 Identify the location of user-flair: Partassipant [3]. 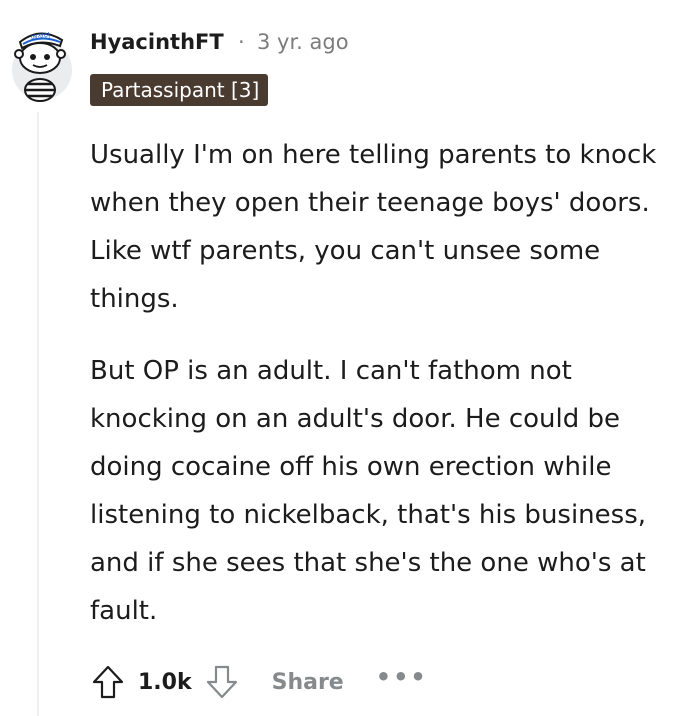
(179, 90).